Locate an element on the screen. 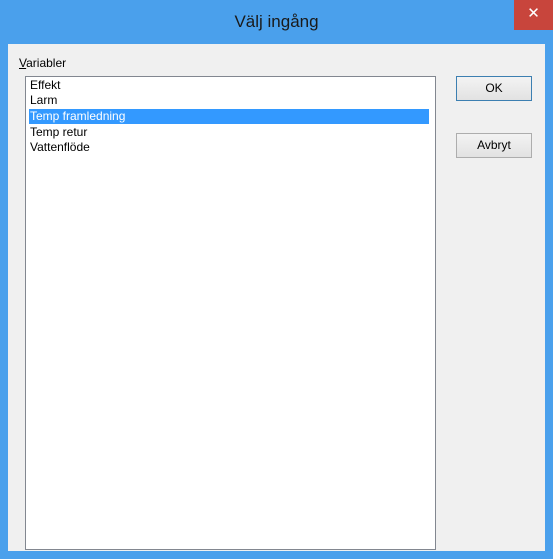 Image resolution: width=553 pixels, height=559 pixels. list-item-temp-retur: Temp retur is located at coordinates (229, 132).